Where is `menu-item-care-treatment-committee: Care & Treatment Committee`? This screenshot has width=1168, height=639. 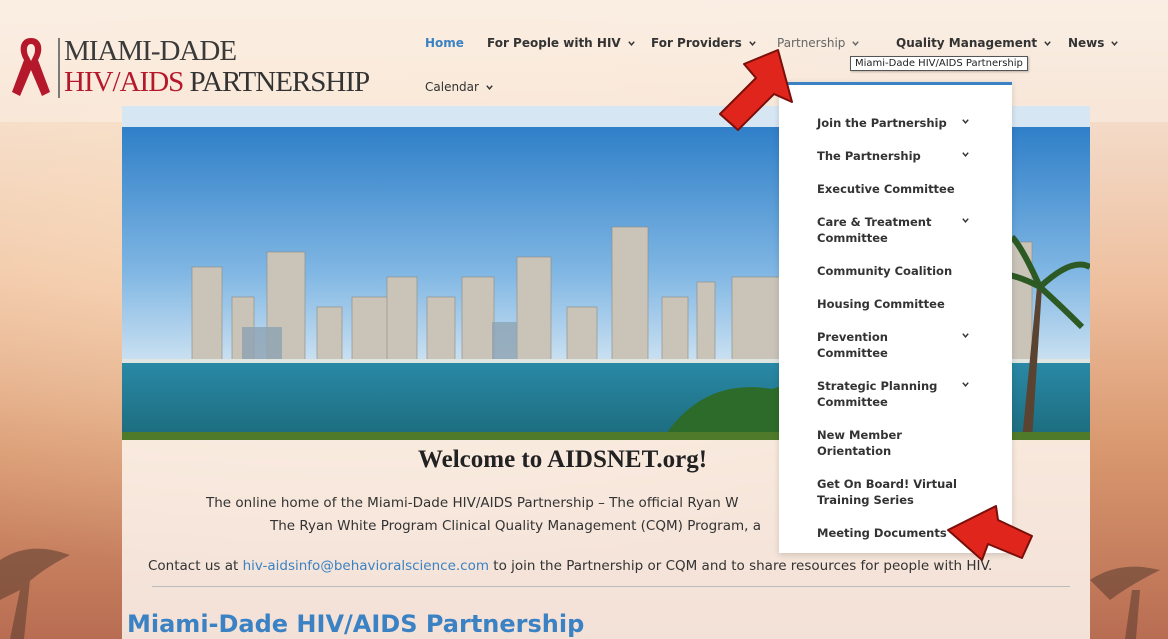
menu-item-care-treatment-committee: Care & Treatment Committee is located at coordinates (877, 230).